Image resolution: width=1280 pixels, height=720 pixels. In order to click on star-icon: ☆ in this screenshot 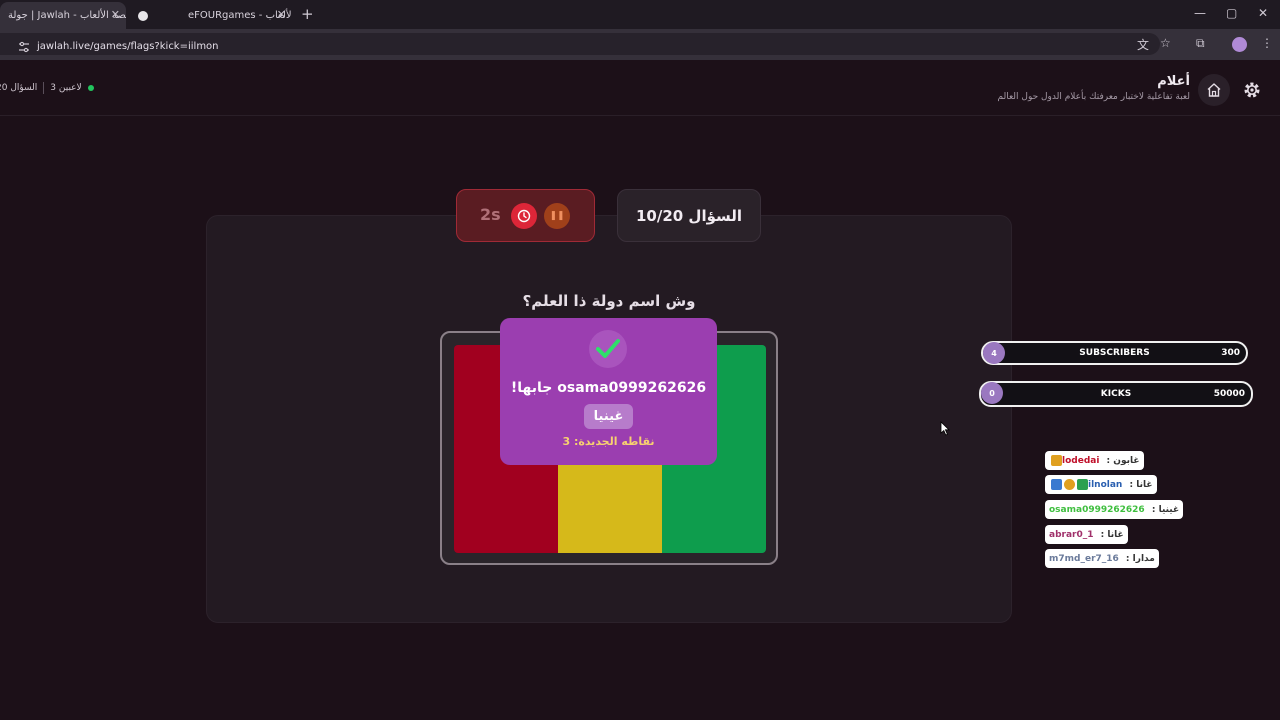, I will do `click(1165, 43)`.